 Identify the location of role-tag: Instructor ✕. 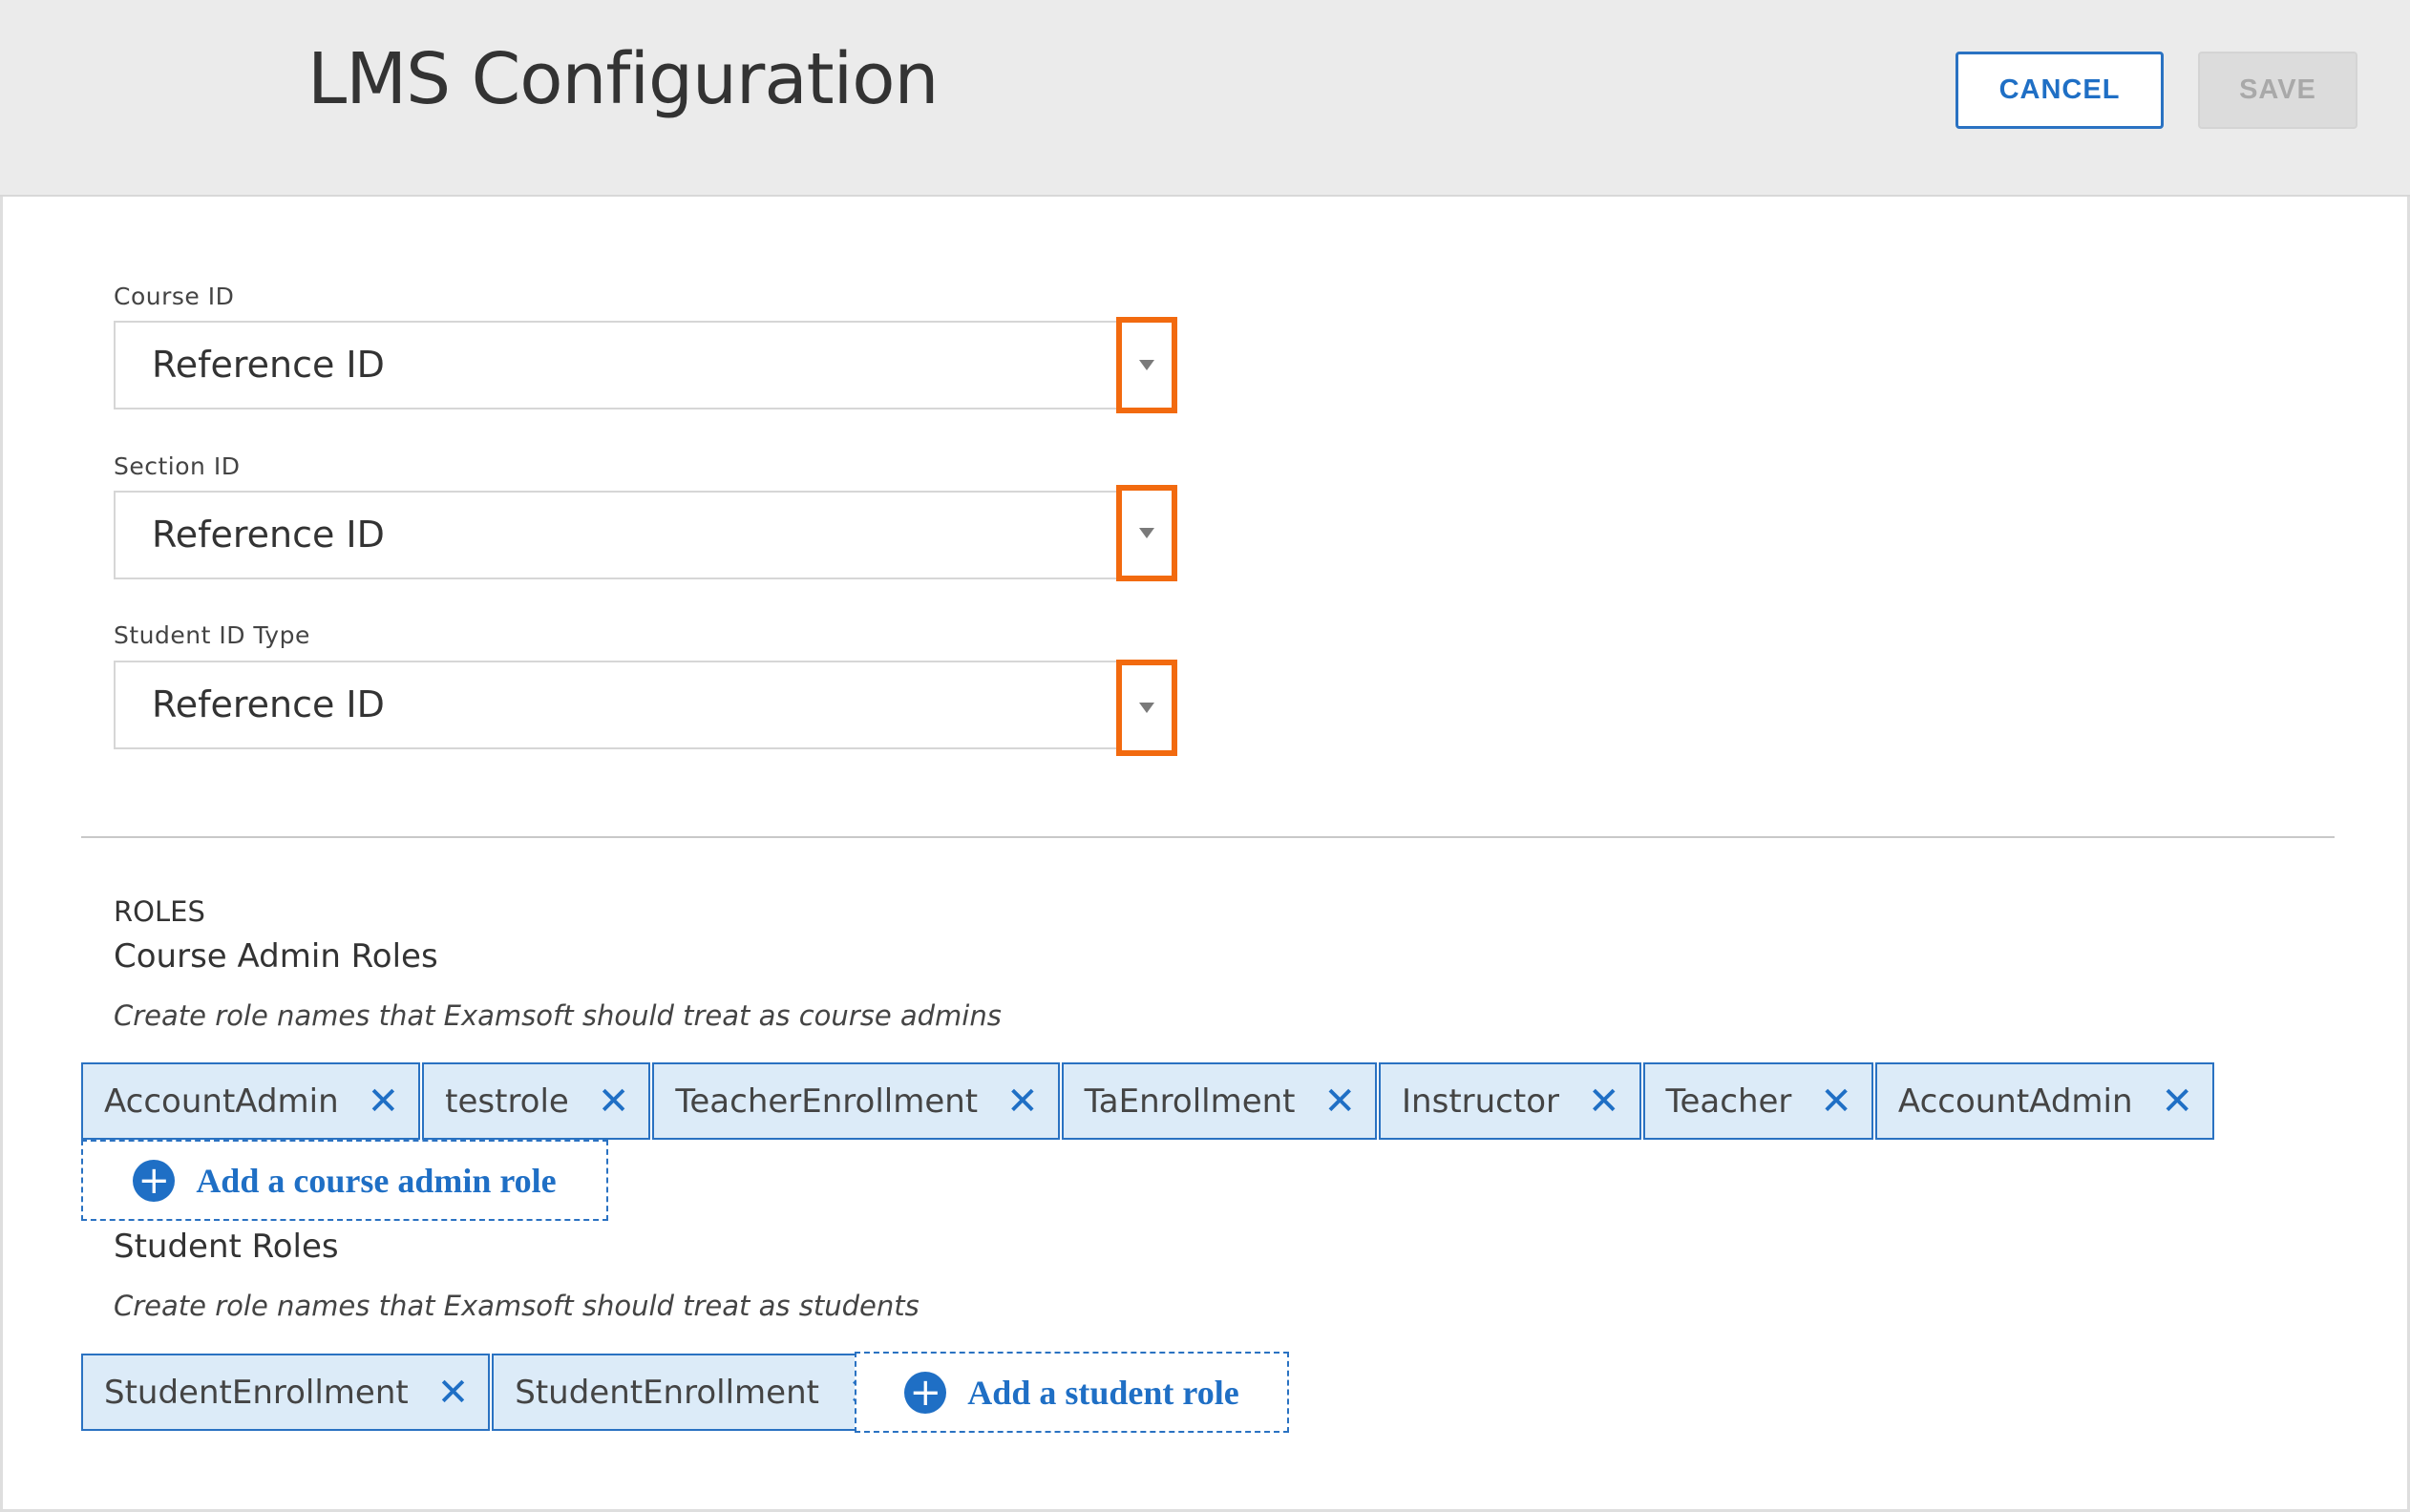
(1510, 1101).